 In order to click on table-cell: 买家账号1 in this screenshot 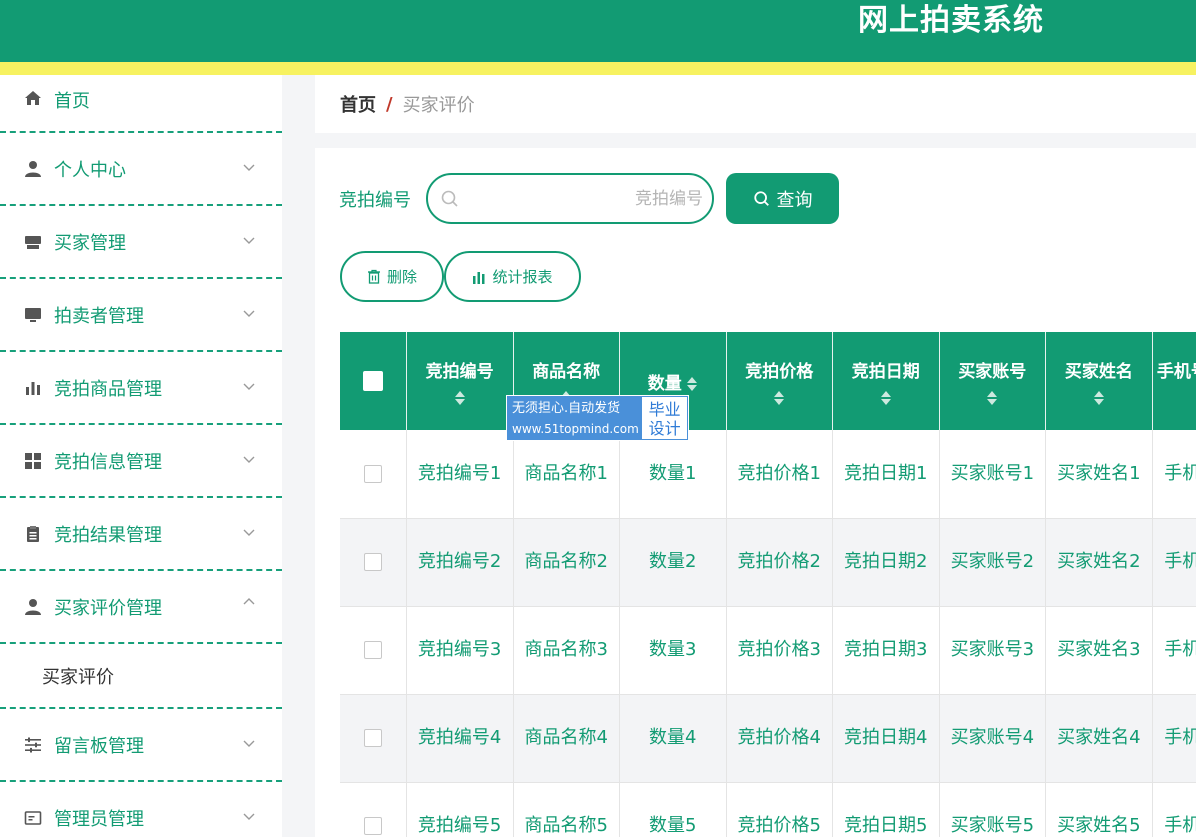, I will do `click(992, 474)`.